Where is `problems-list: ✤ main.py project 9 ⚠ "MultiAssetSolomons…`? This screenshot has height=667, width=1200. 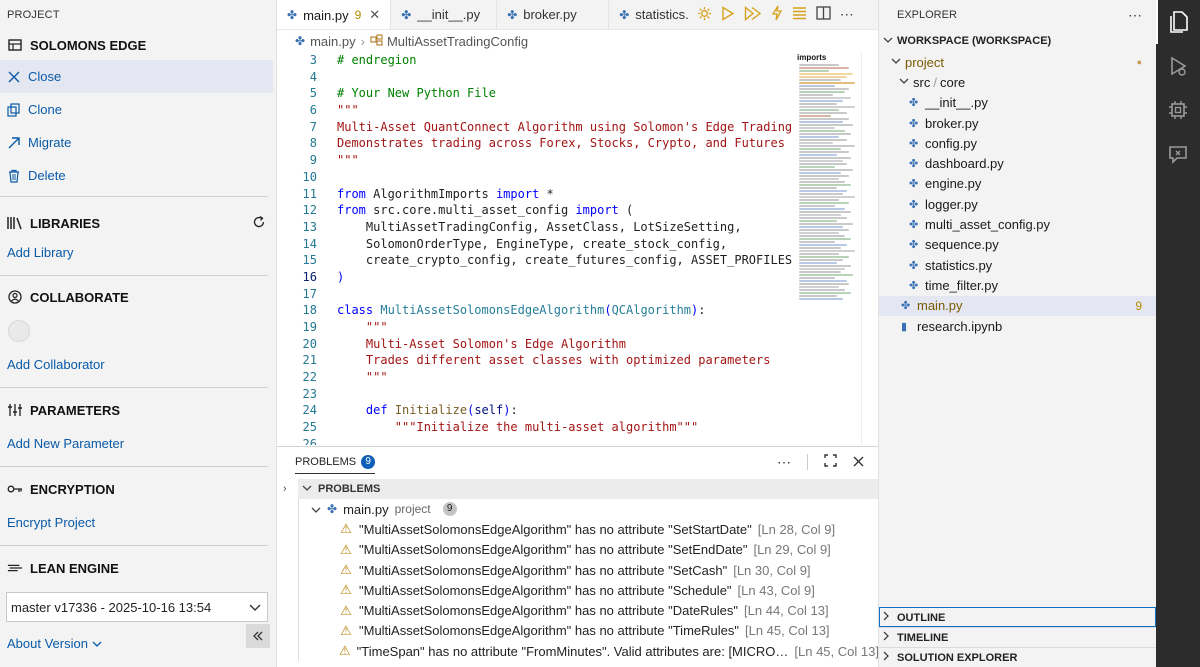
problems-list: ✤ main.py project 9 ⚠ "MultiAssetSolomons… is located at coordinates (588, 580).